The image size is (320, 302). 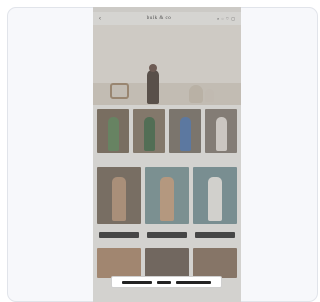 I want to click on top-navigation: ‹ bulk & co ⌕ ◌ ♡ ▢, so click(x=167, y=18).